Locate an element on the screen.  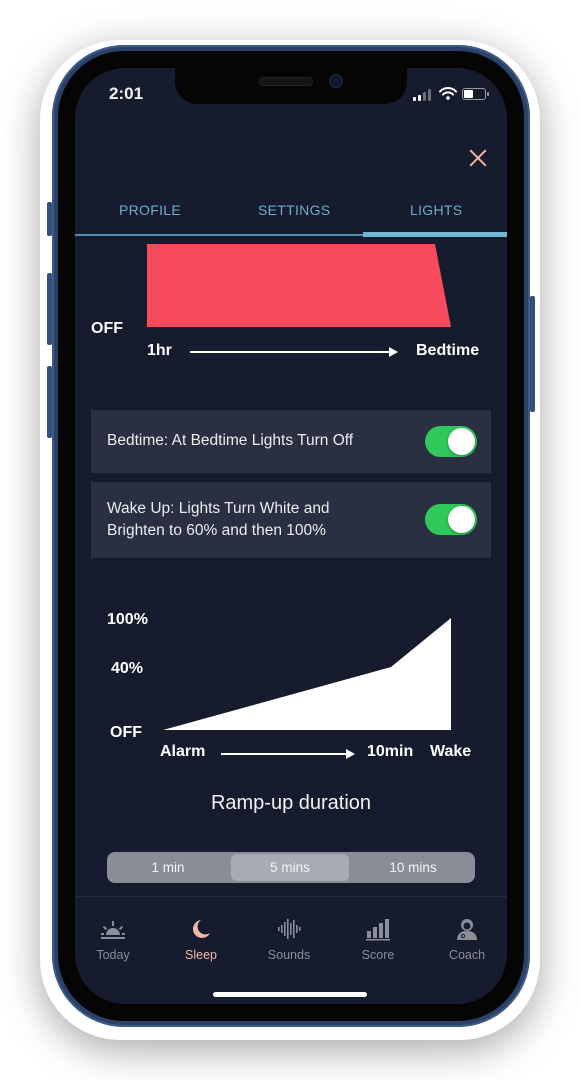
nav-coach-label: Coach is located at coordinates (467, 955).